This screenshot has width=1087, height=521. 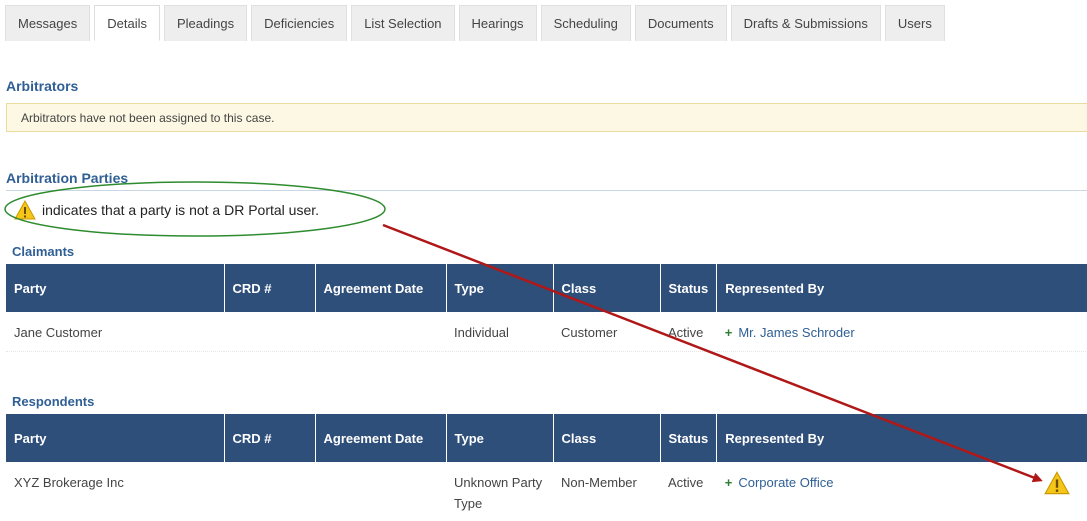 What do you see at coordinates (42, 86) in the screenshot?
I see `arbitrators-heading: Arbitrators` at bounding box center [42, 86].